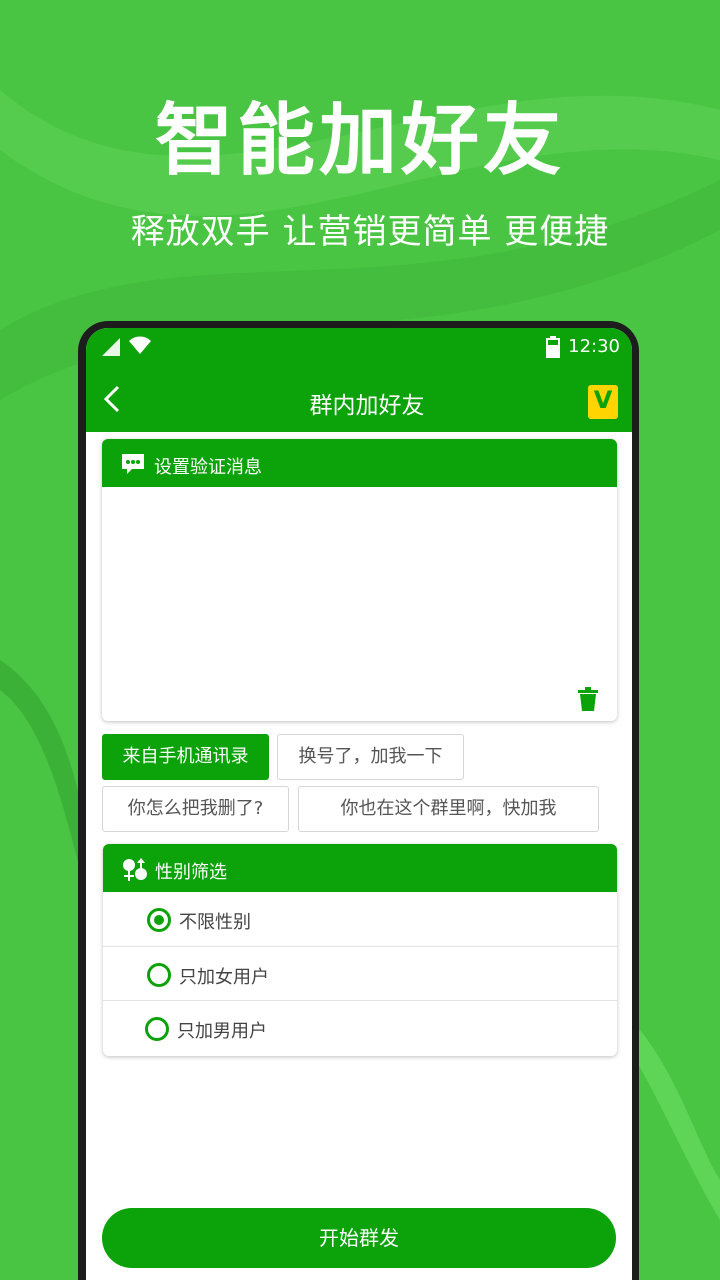  Describe the element at coordinates (185, 757) in the screenshot. I see `phrase-chip: 来自手机通讯录` at that location.